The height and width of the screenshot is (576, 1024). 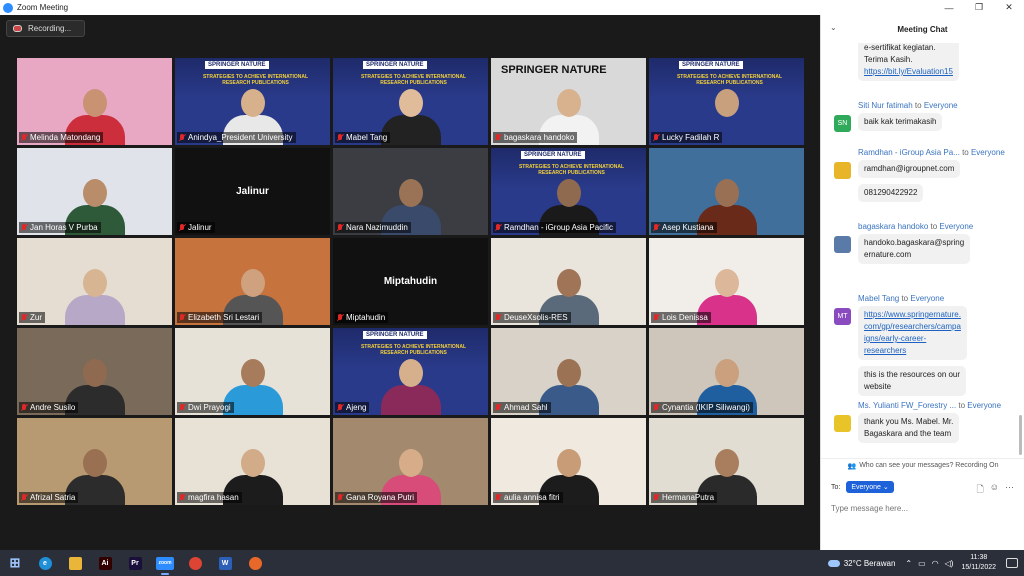 What do you see at coordinates (165, 563) in the screenshot?
I see `zoom-icon: zoom` at bounding box center [165, 563].